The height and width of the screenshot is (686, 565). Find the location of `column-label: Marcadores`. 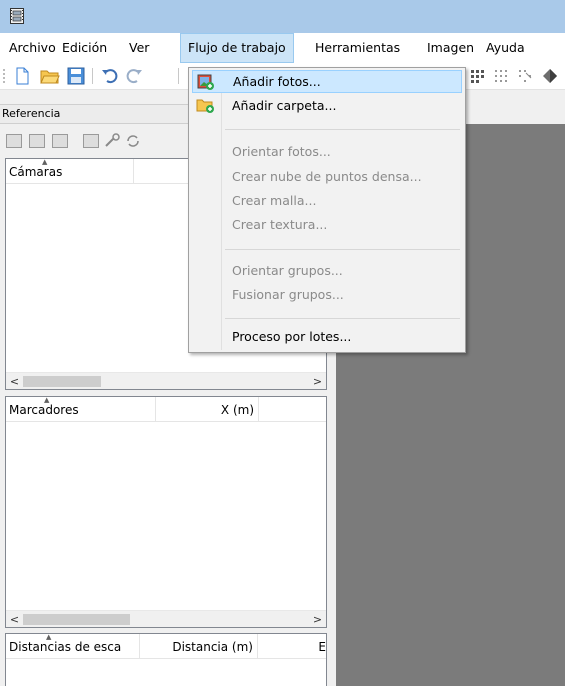

column-label: Marcadores is located at coordinates (44, 410).